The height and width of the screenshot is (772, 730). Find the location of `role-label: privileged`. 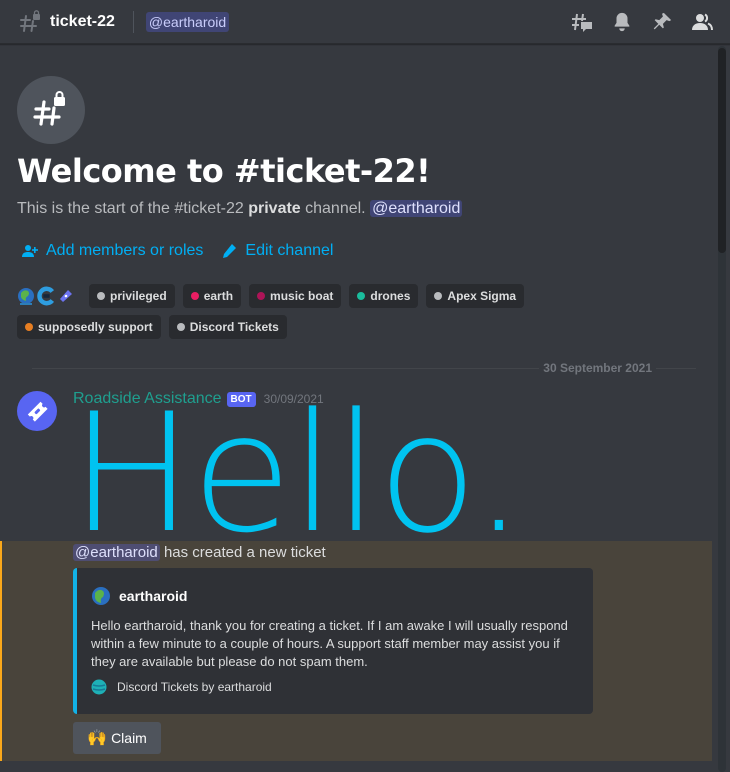

role-label: privileged is located at coordinates (138, 296).